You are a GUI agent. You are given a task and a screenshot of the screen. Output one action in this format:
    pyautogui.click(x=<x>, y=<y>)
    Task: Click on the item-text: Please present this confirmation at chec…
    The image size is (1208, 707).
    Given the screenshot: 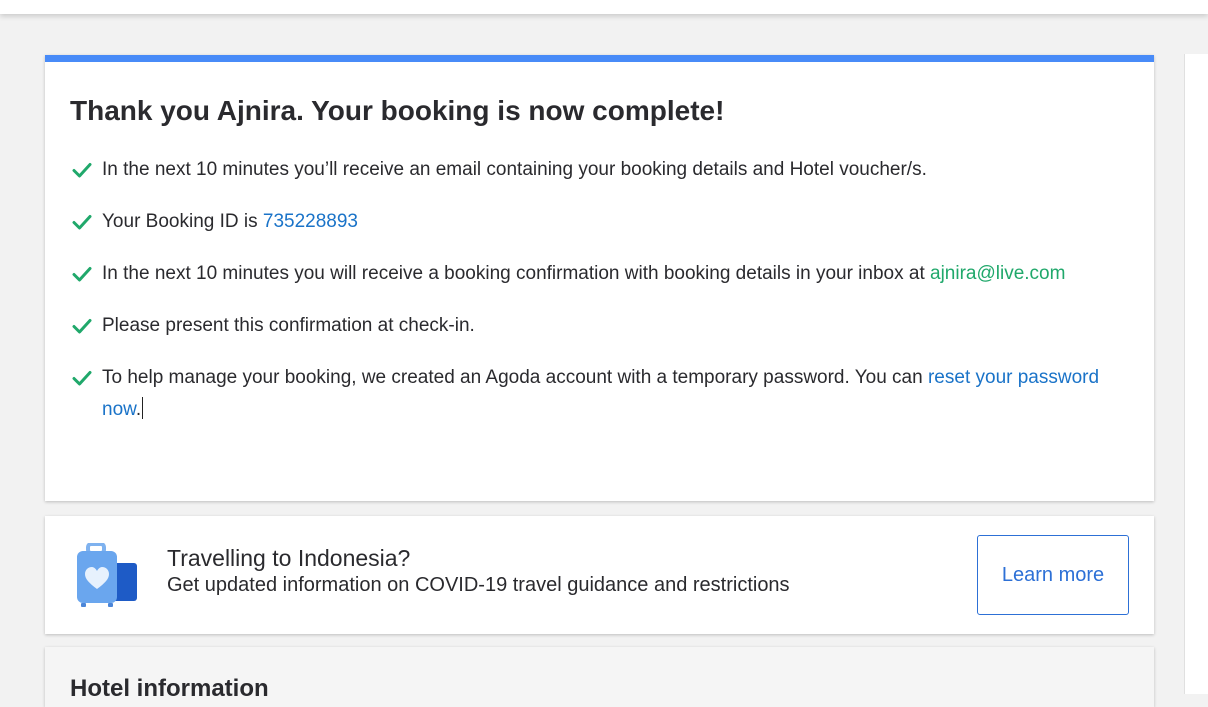 What is the action you would take?
    pyautogui.click(x=288, y=325)
    